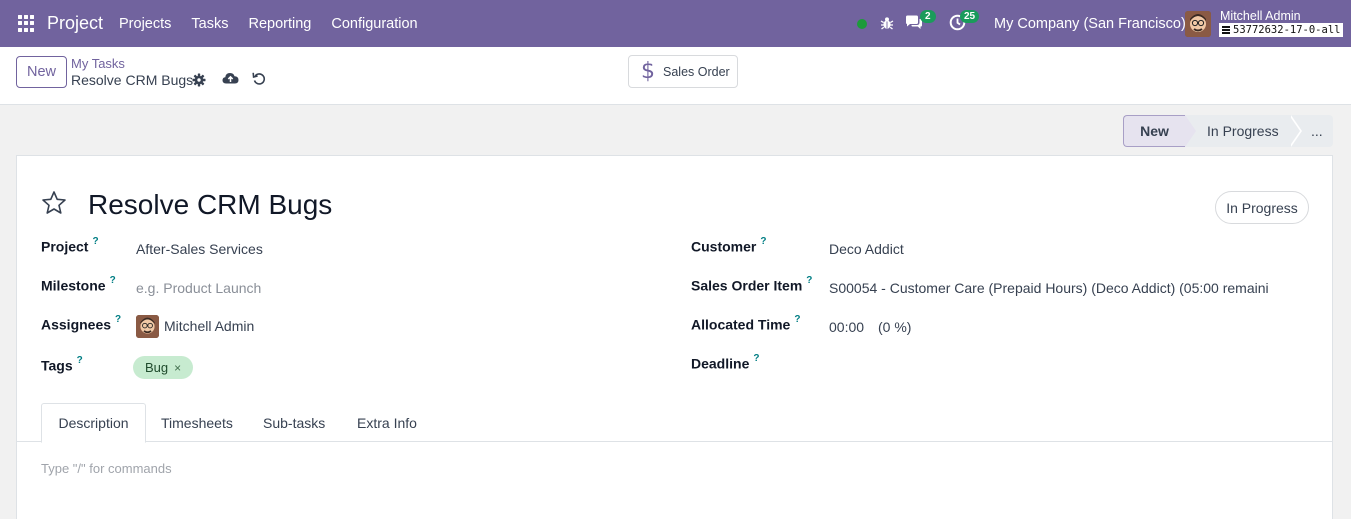 The height and width of the screenshot is (519, 1351). Describe the element at coordinates (846, 327) in the screenshot. I see `allocated-time-field: 00:00` at that location.